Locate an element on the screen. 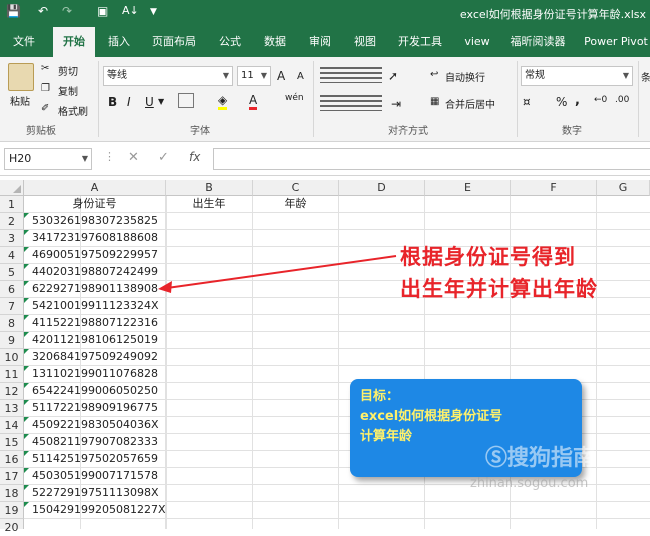  goal-title: 目标： is located at coordinates (380, 396).